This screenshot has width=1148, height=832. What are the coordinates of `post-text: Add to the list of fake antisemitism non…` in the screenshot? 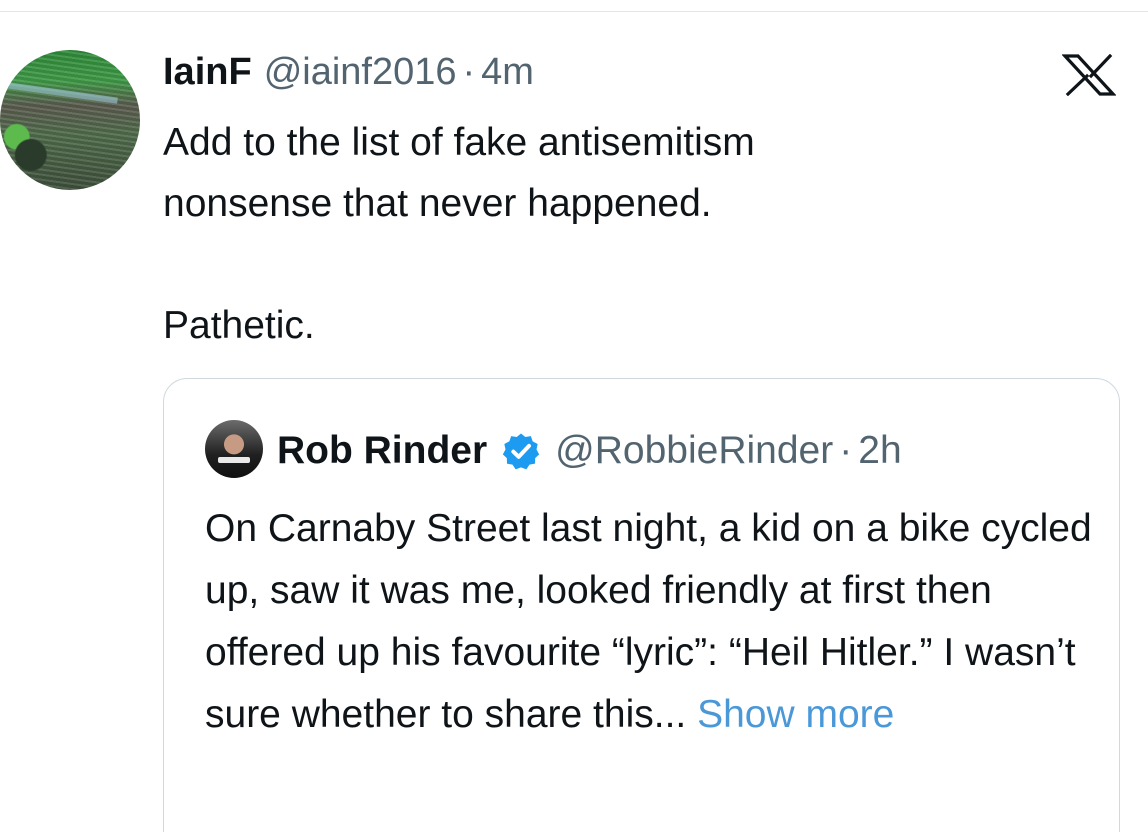 It's located at (459, 234).